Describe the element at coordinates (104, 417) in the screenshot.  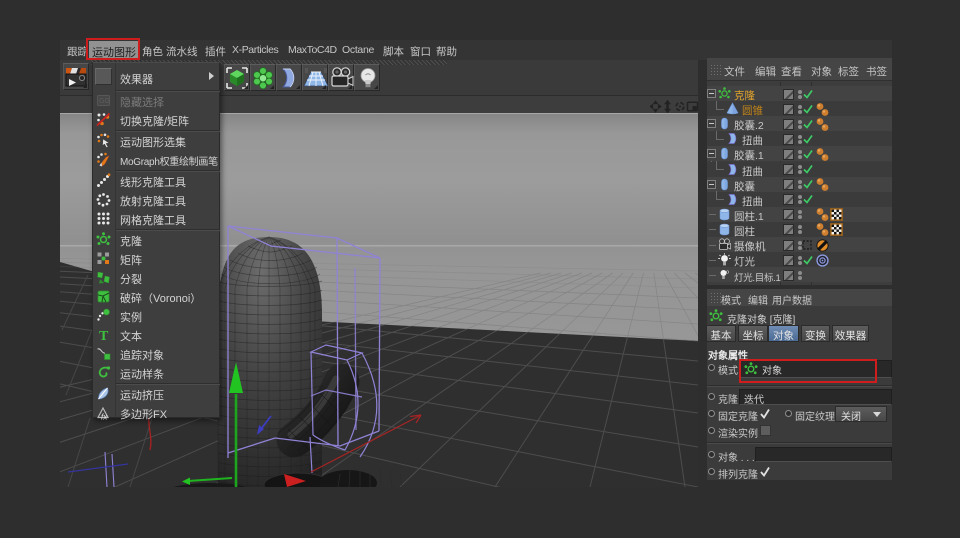
I see `svg-text: fx` at that location.